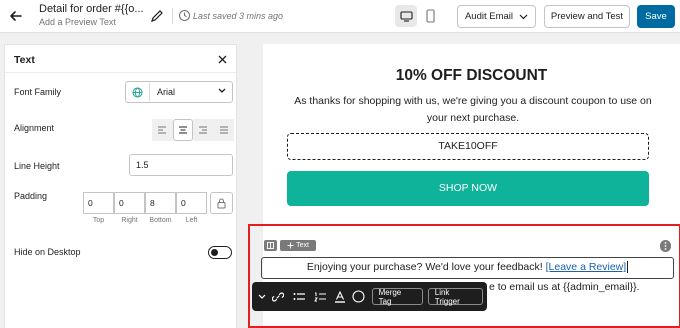 This screenshot has width=680, height=328. I want to click on leave-review-link: [Leave a Review], so click(586, 267).